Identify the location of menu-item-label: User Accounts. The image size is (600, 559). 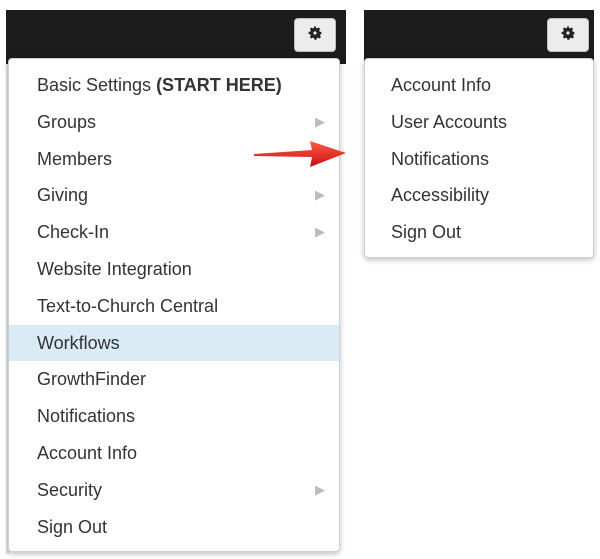
(449, 121).